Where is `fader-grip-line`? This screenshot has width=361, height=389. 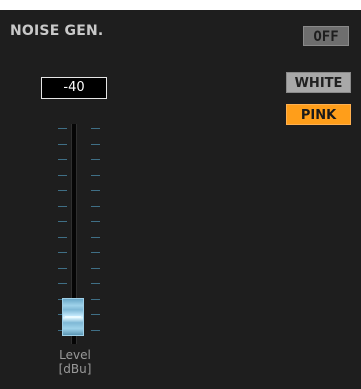
fader-grip-line is located at coordinates (73, 317).